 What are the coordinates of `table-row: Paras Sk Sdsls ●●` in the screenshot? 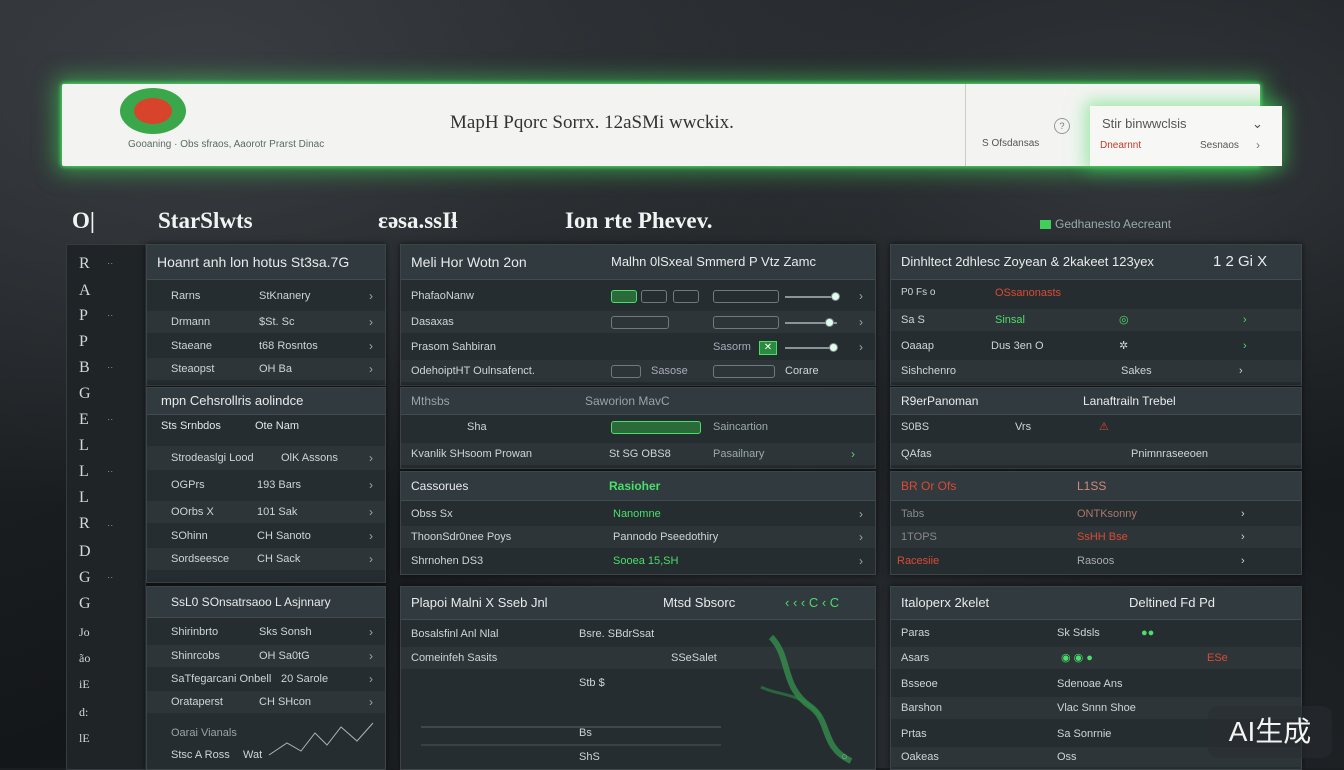 It's located at (1096, 633).